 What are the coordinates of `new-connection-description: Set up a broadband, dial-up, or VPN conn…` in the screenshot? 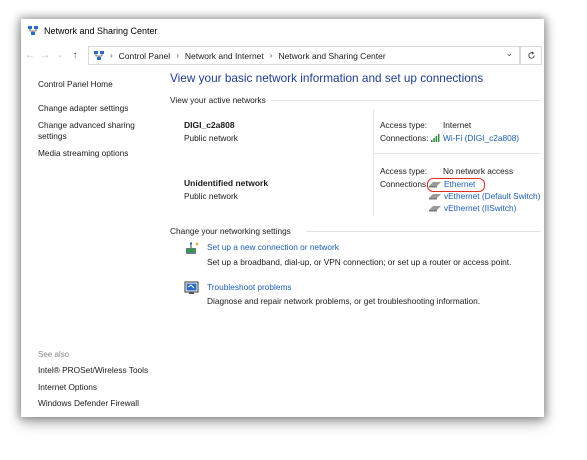 It's located at (359, 262).